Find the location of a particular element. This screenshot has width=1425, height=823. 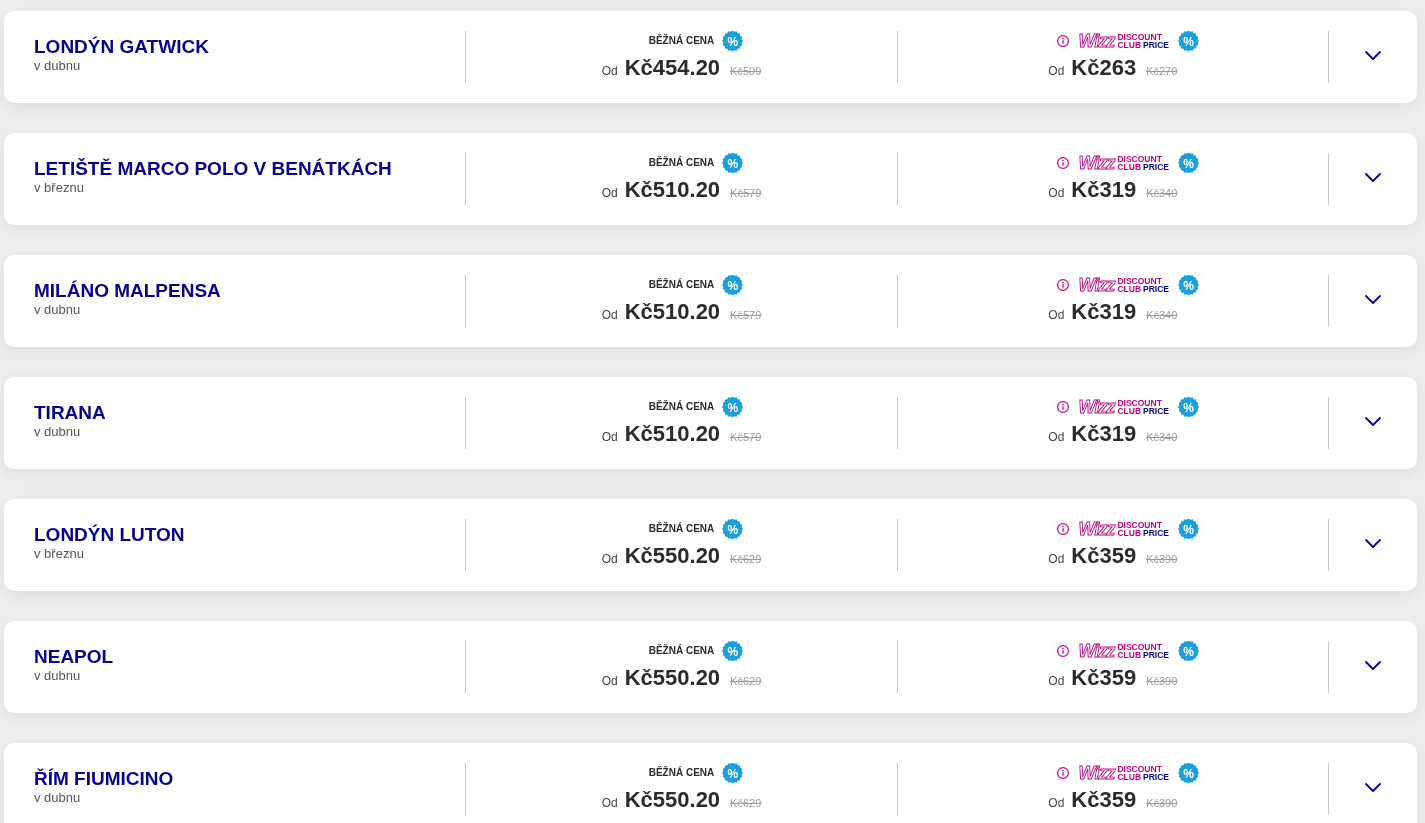

destination-title: NEAPOL is located at coordinates (74, 657).